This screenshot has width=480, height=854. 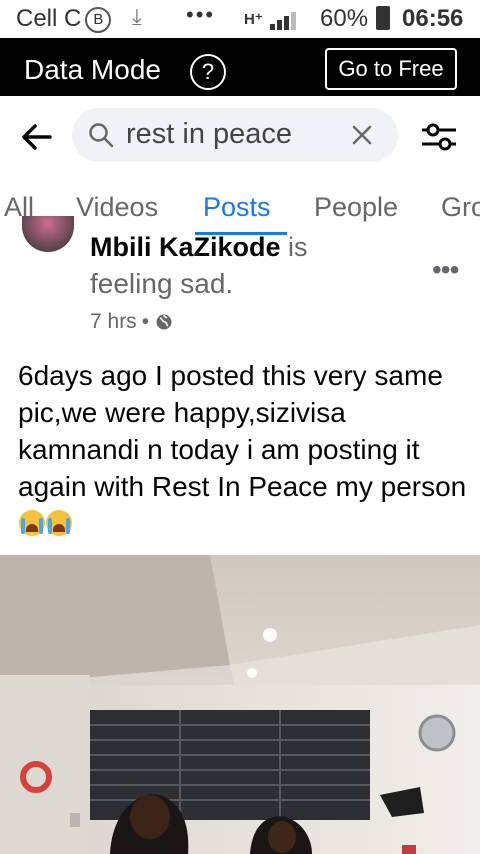 I want to click on back-arrow-icon, so click(x=37, y=137).